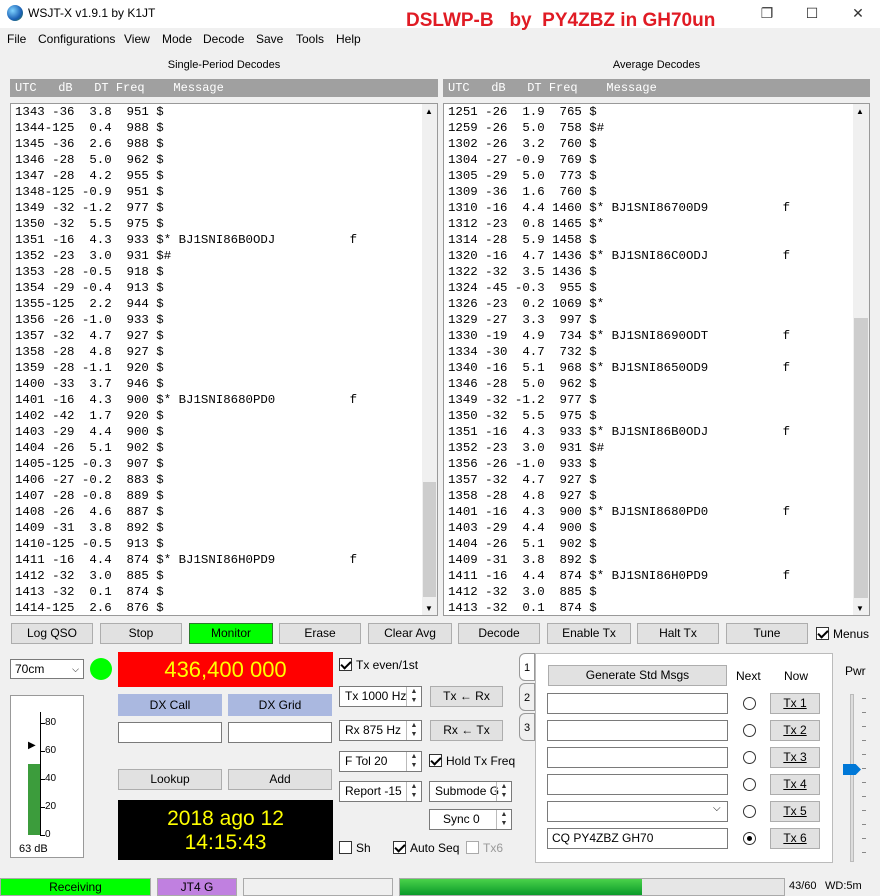 This screenshot has width=880, height=896. I want to click on tx5-next-radio, so click(749, 811).